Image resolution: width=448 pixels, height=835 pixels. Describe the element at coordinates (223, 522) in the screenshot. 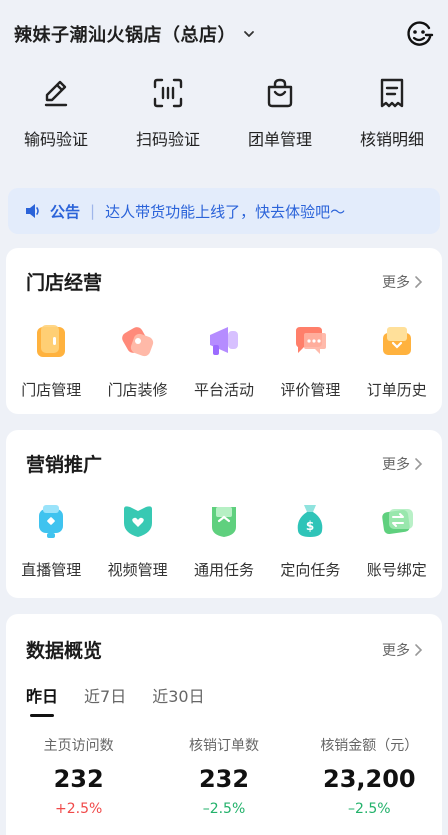

I see `task-icon` at that location.